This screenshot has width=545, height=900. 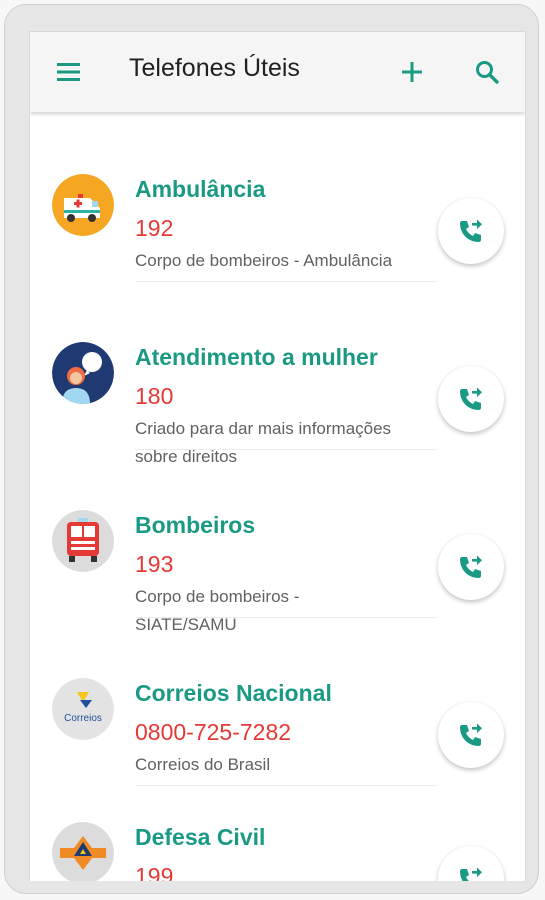 I want to click on contact-phone: 193, so click(x=154, y=564).